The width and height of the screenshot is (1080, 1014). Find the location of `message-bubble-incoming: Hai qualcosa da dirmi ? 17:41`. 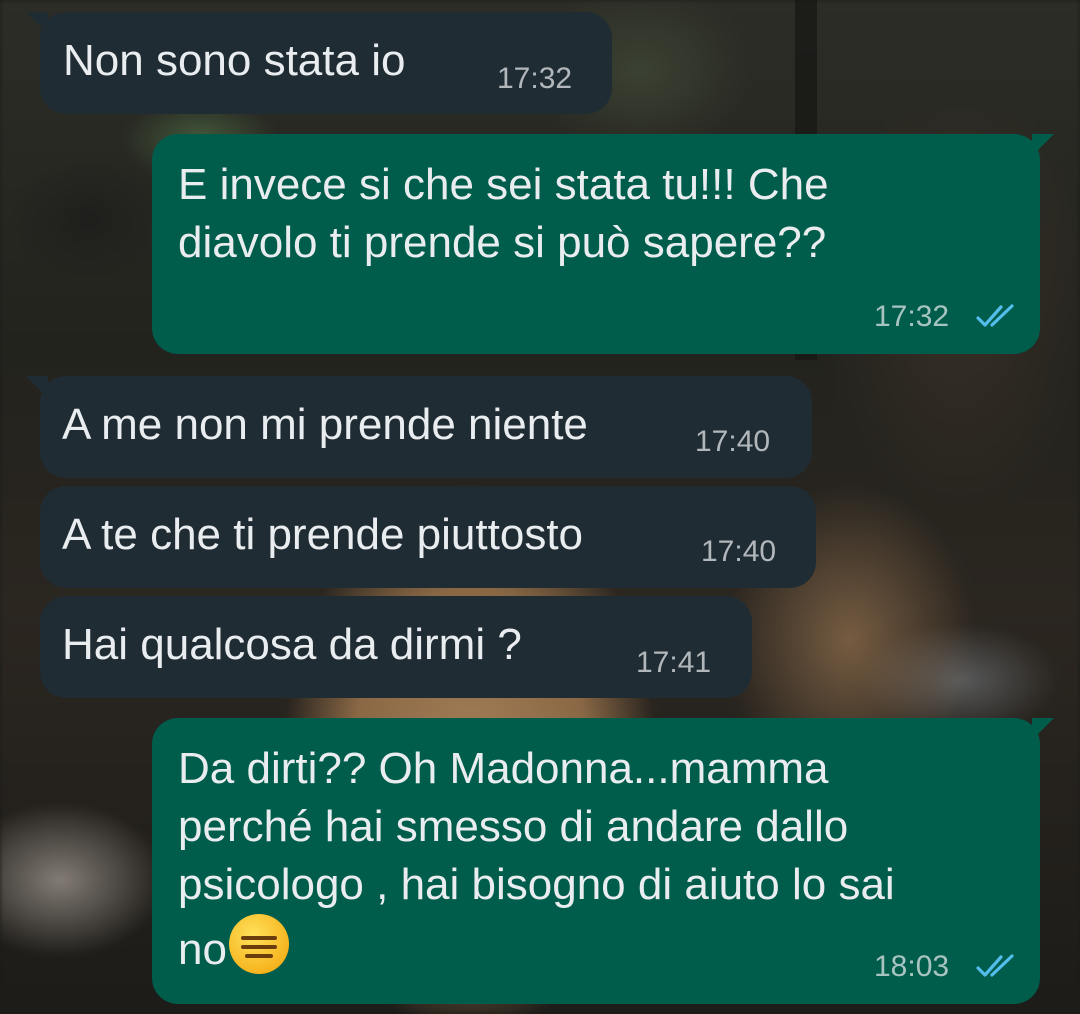

message-bubble-incoming: Hai qualcosa da dirmi ? 17:41 is located at coordinates (396, 647).